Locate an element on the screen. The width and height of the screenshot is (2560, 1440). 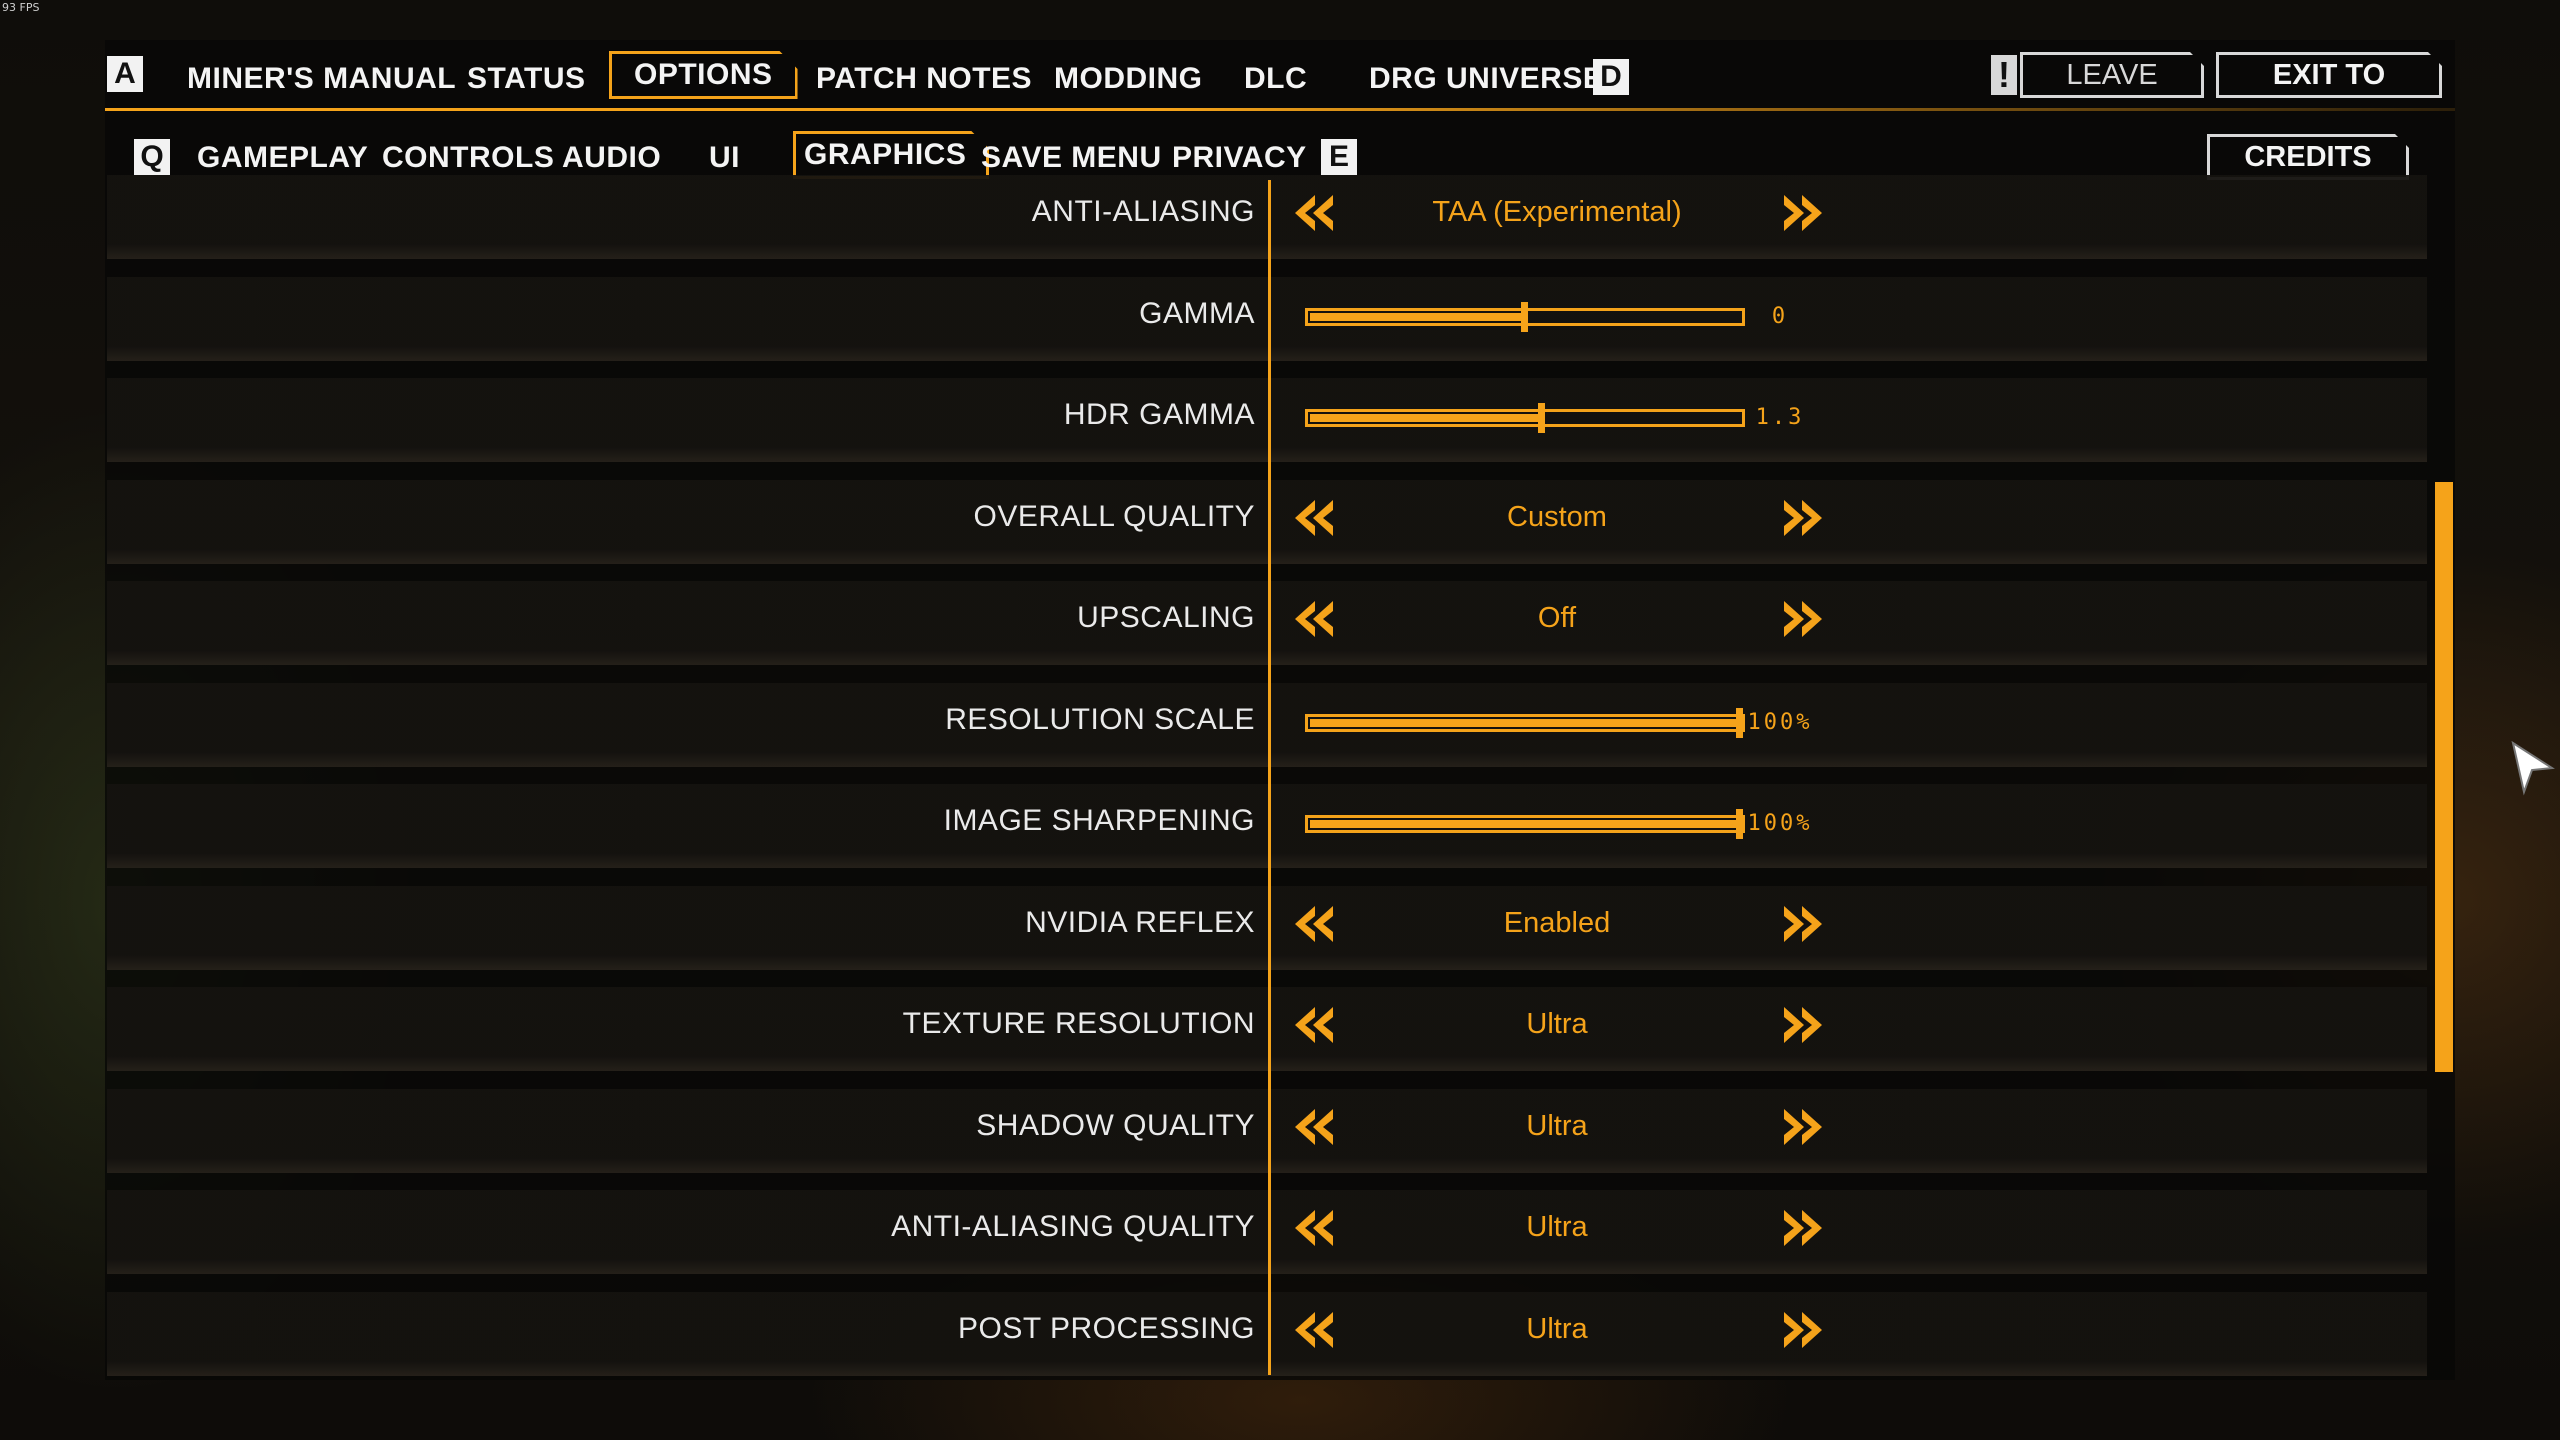
setting-label: UPSCALING is located at coordinates (1166, 617).